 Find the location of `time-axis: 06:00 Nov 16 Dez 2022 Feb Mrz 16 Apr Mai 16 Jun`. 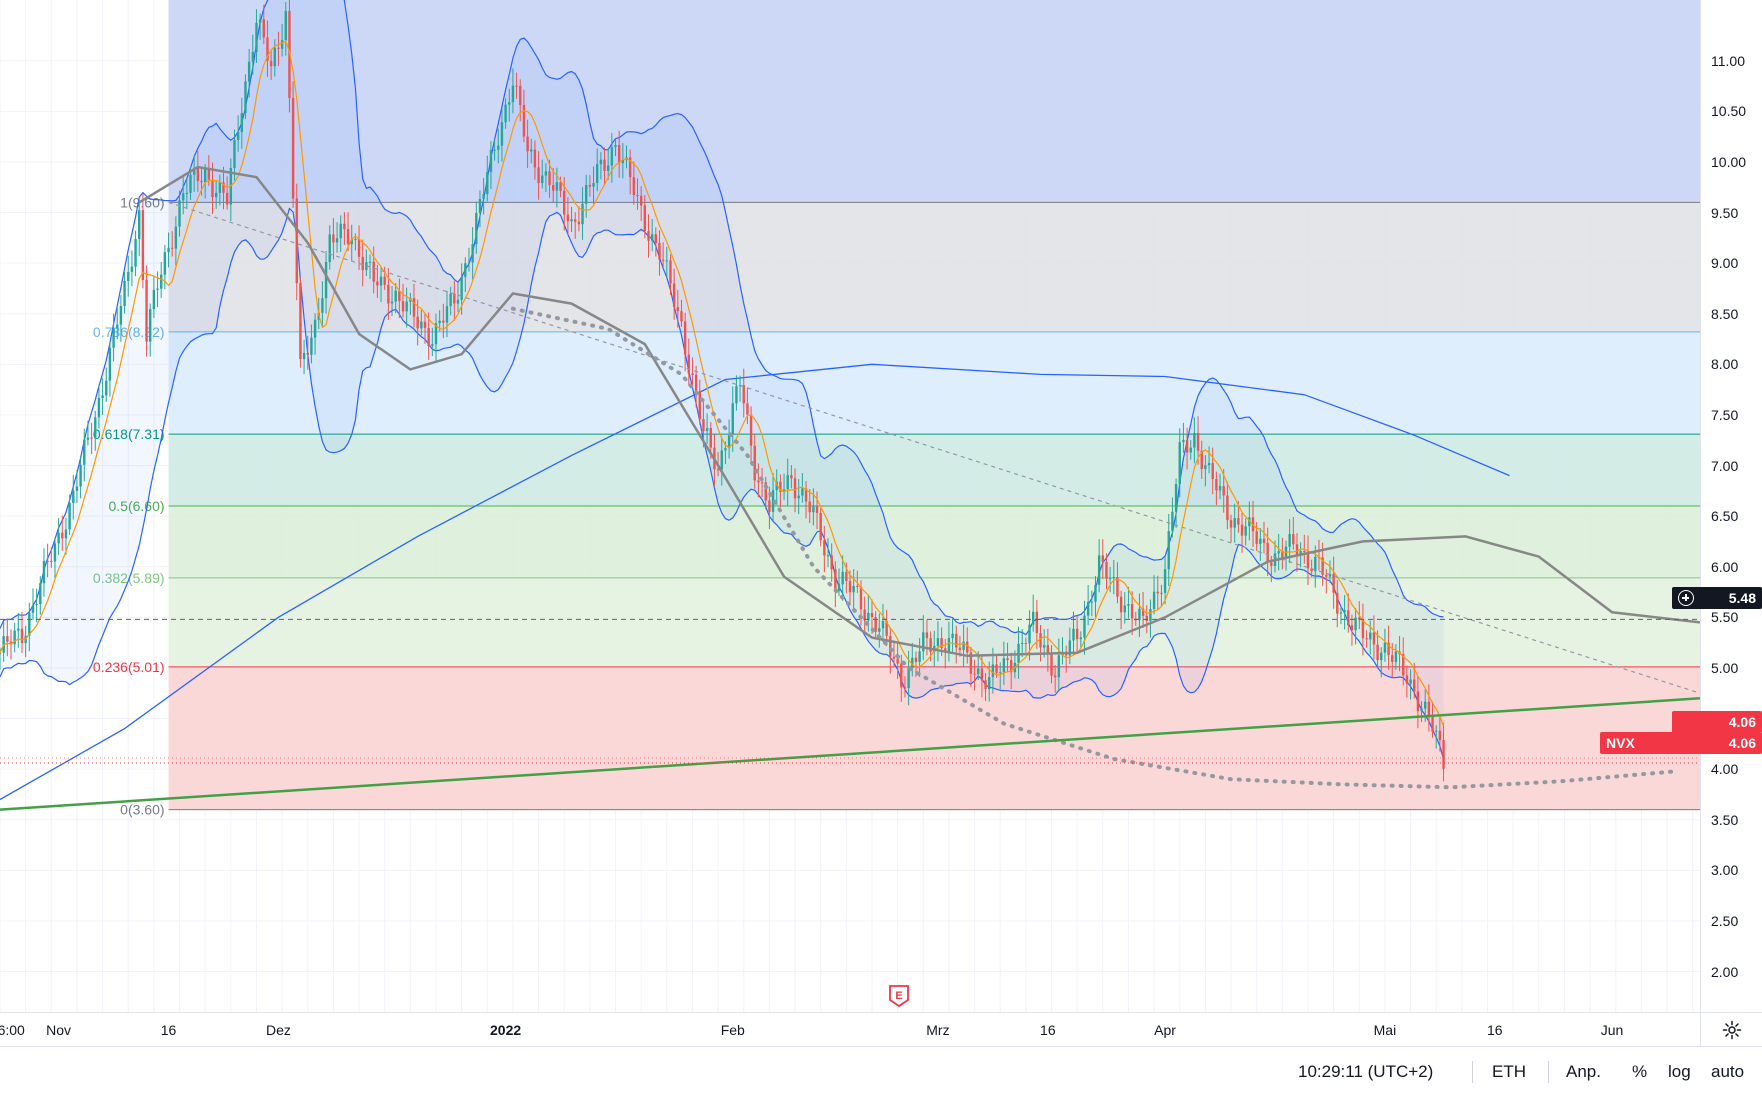

time-axis: 06:00 Nov 16 Dez 2022 Feb Mrz 16 Apr Mai 16 Jun is located at coordinates (850, 1029).